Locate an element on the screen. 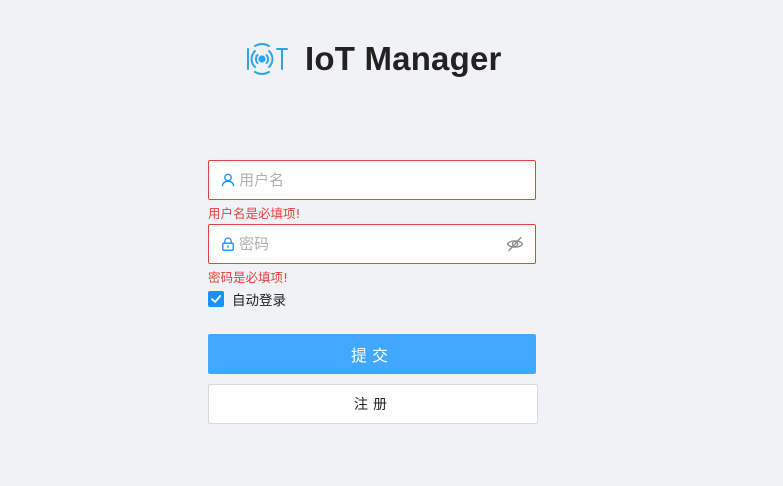 Image resolution: width=783 pixels, height=486 pixels. register-button: 注册 is located at coordinates (373, 404).